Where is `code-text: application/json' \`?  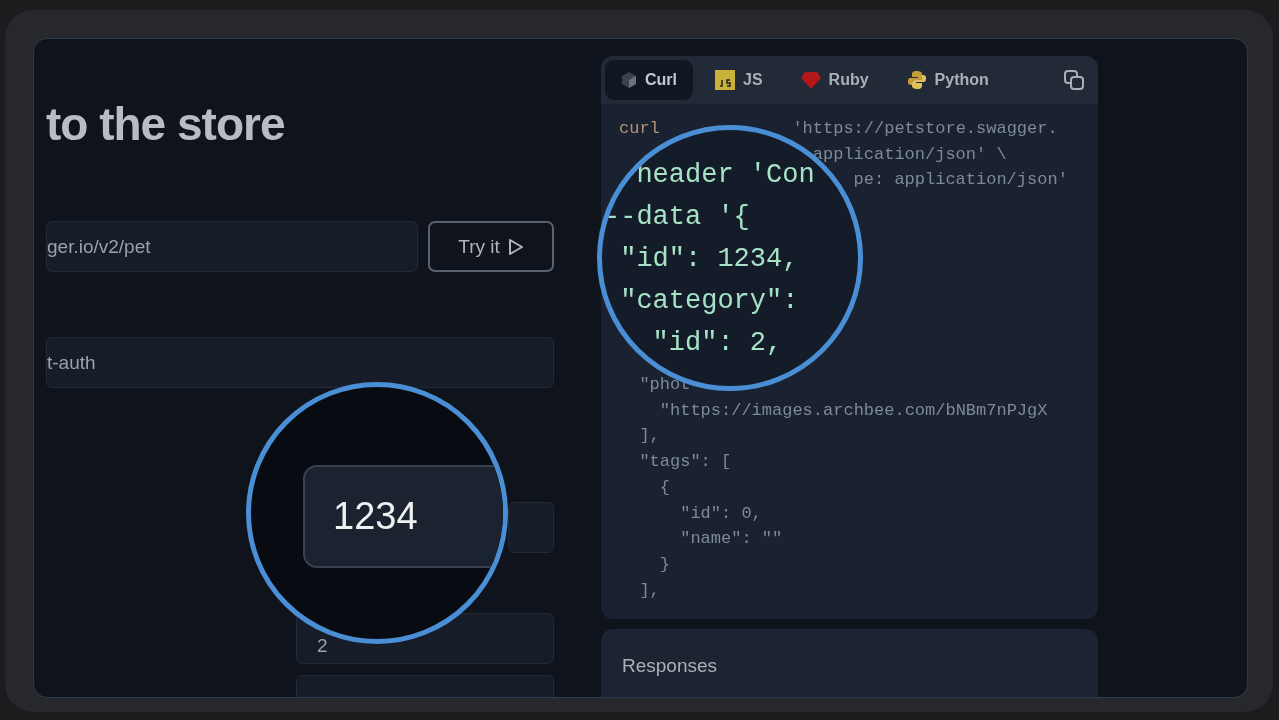
code-text: application/json' \ is located at coordinates (909, 153).